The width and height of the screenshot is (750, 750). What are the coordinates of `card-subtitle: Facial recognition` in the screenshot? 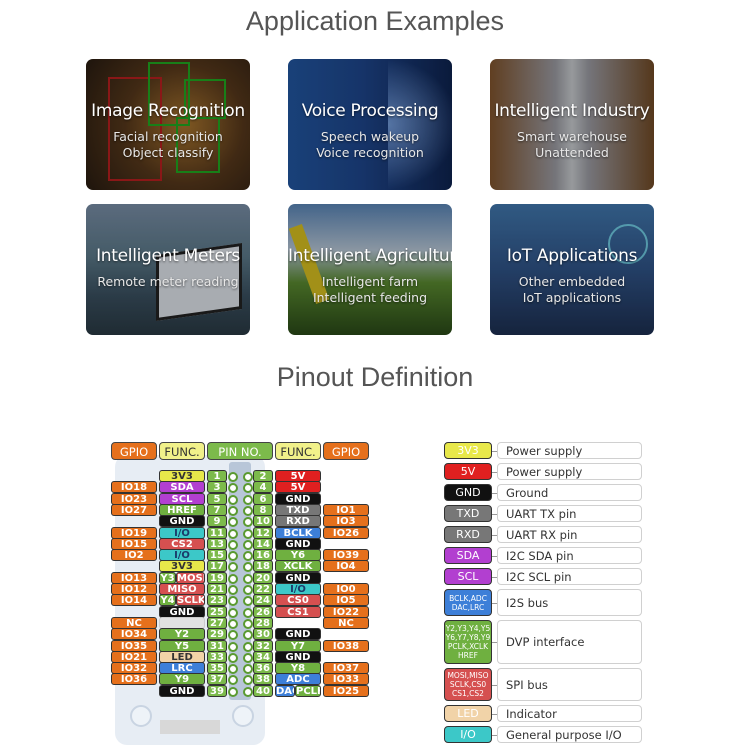 It's located at (168, 136).